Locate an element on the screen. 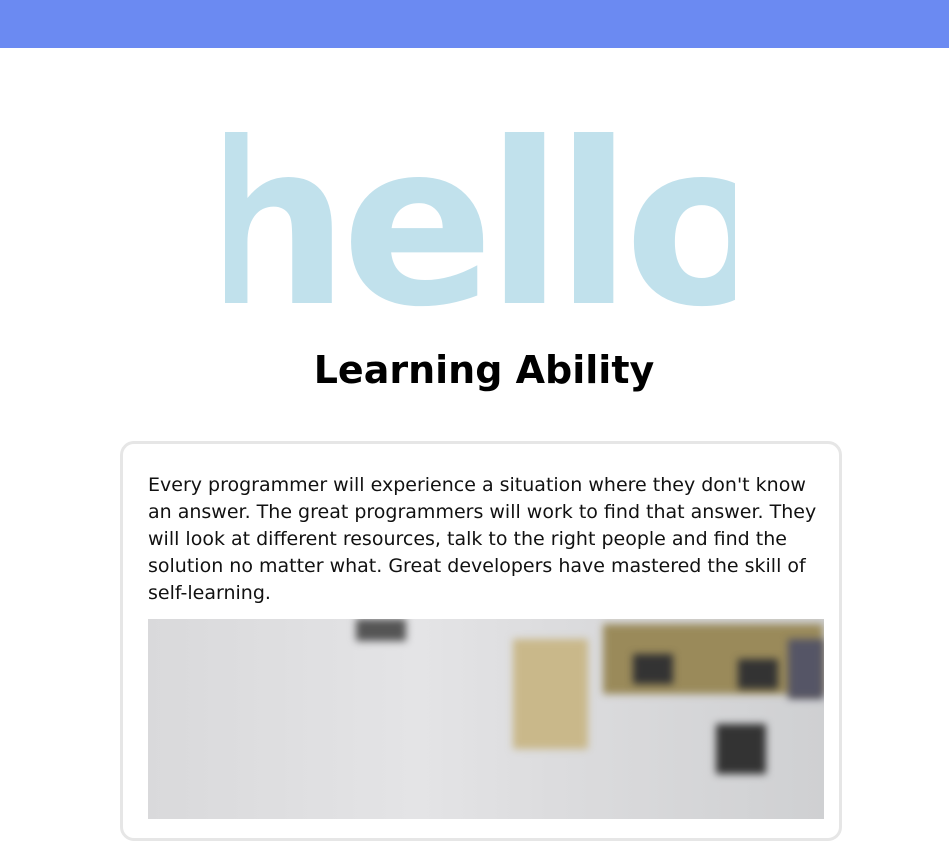 The height and width of the screenshot is (841, 949). svg-text: hello is located at coordinates (480, 220).